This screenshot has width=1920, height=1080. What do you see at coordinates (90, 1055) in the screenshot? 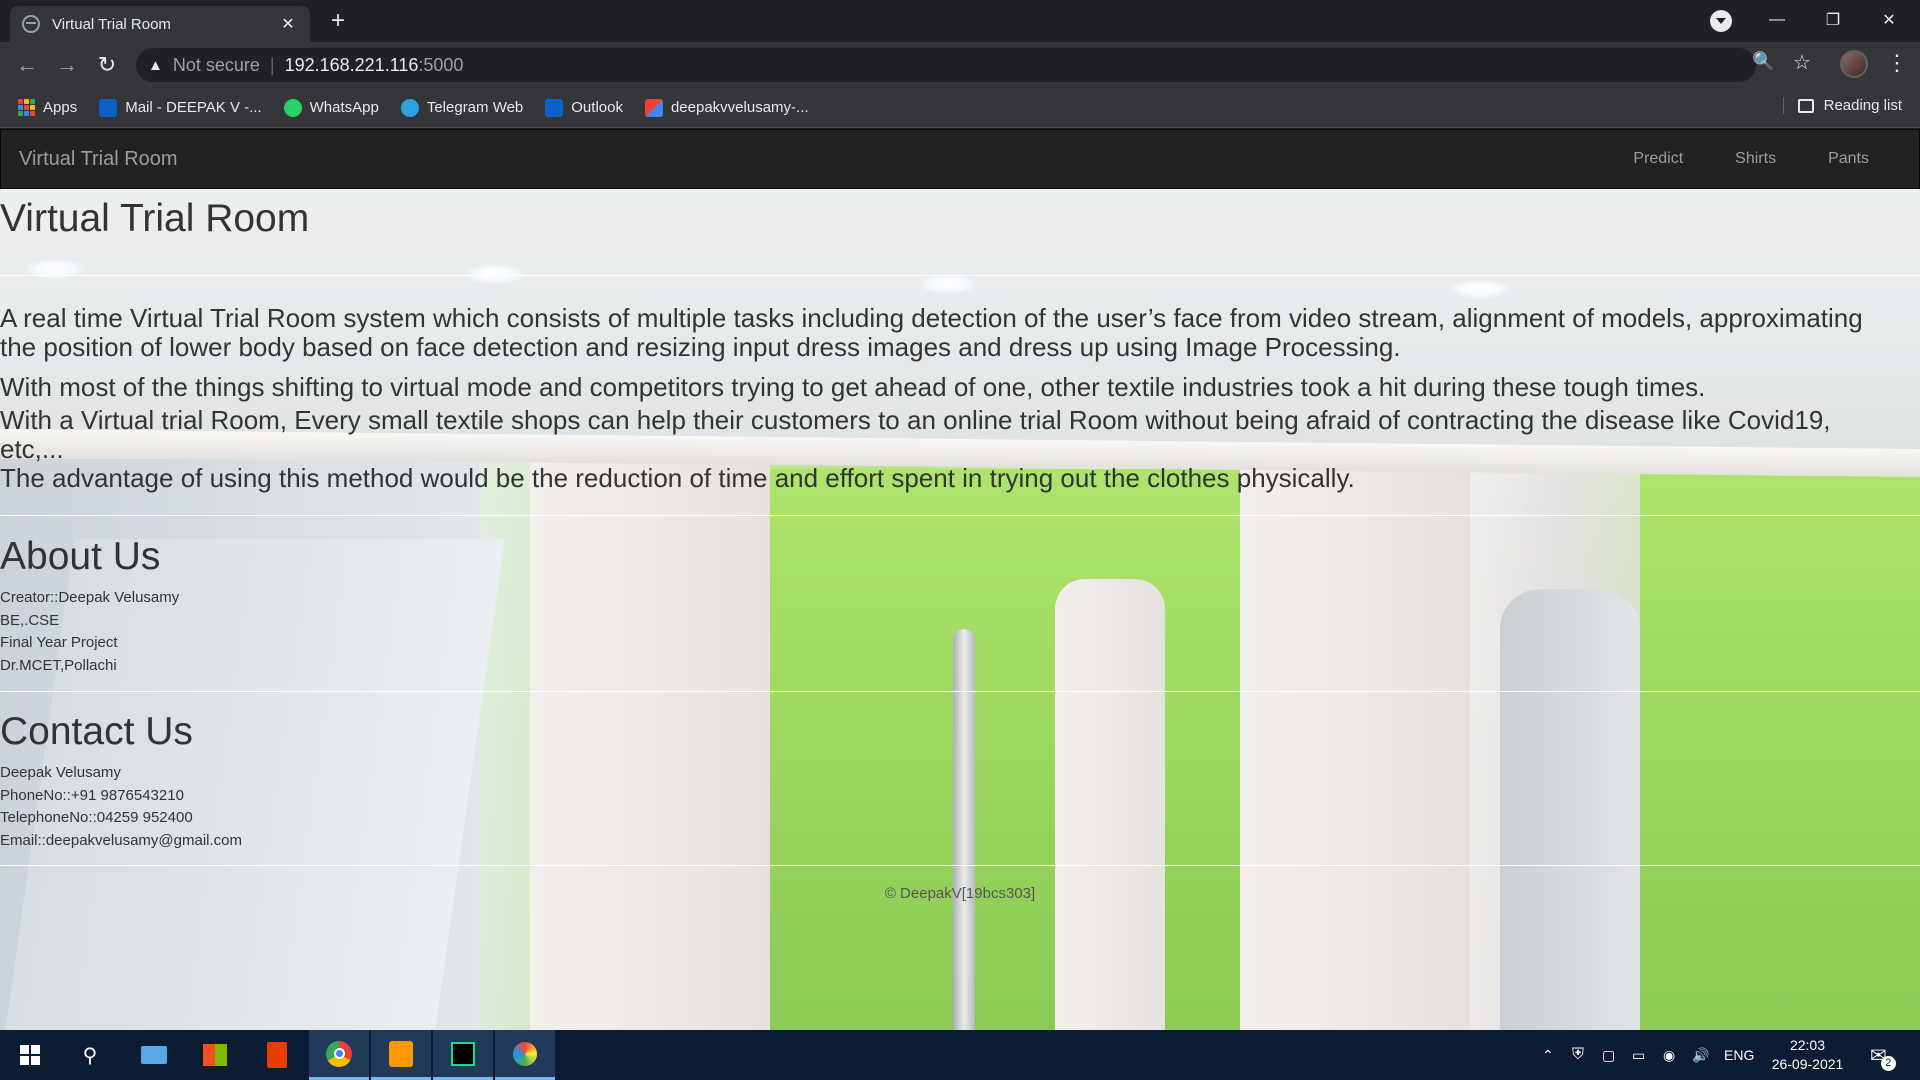
I see `search-icon: ⚲` at bounding box center [90, 1055].